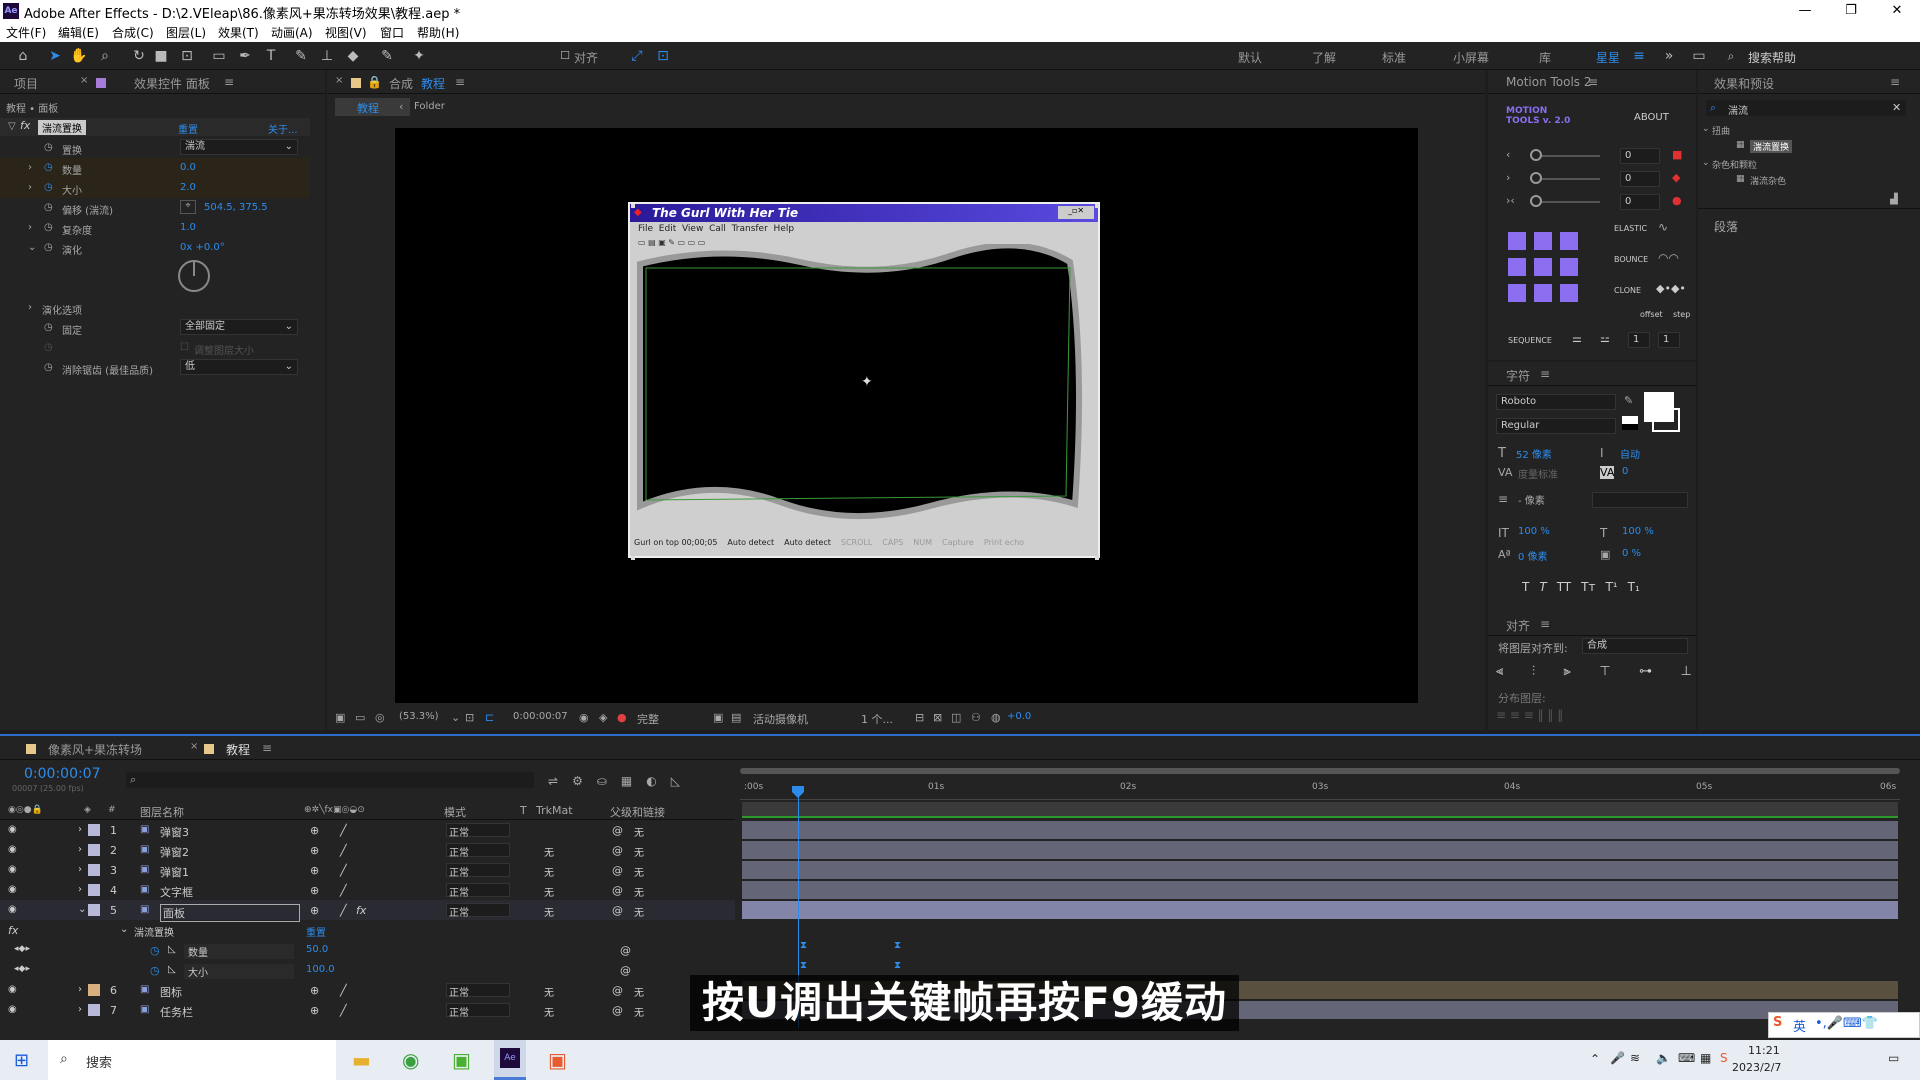 The image size is (1920, 1080). I want to click on snap-grid-icon: ⊡, so click(663, 56).